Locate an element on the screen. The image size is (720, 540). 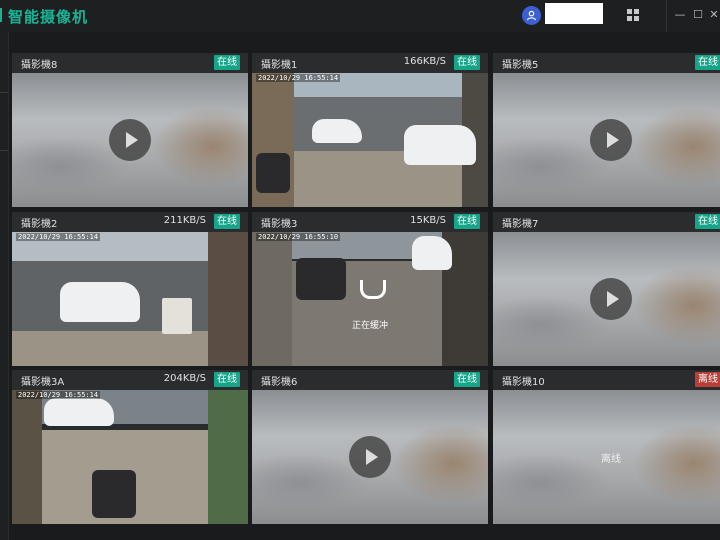
camera-header: 攝影機5 在线 is located at coordinates (606, 63).